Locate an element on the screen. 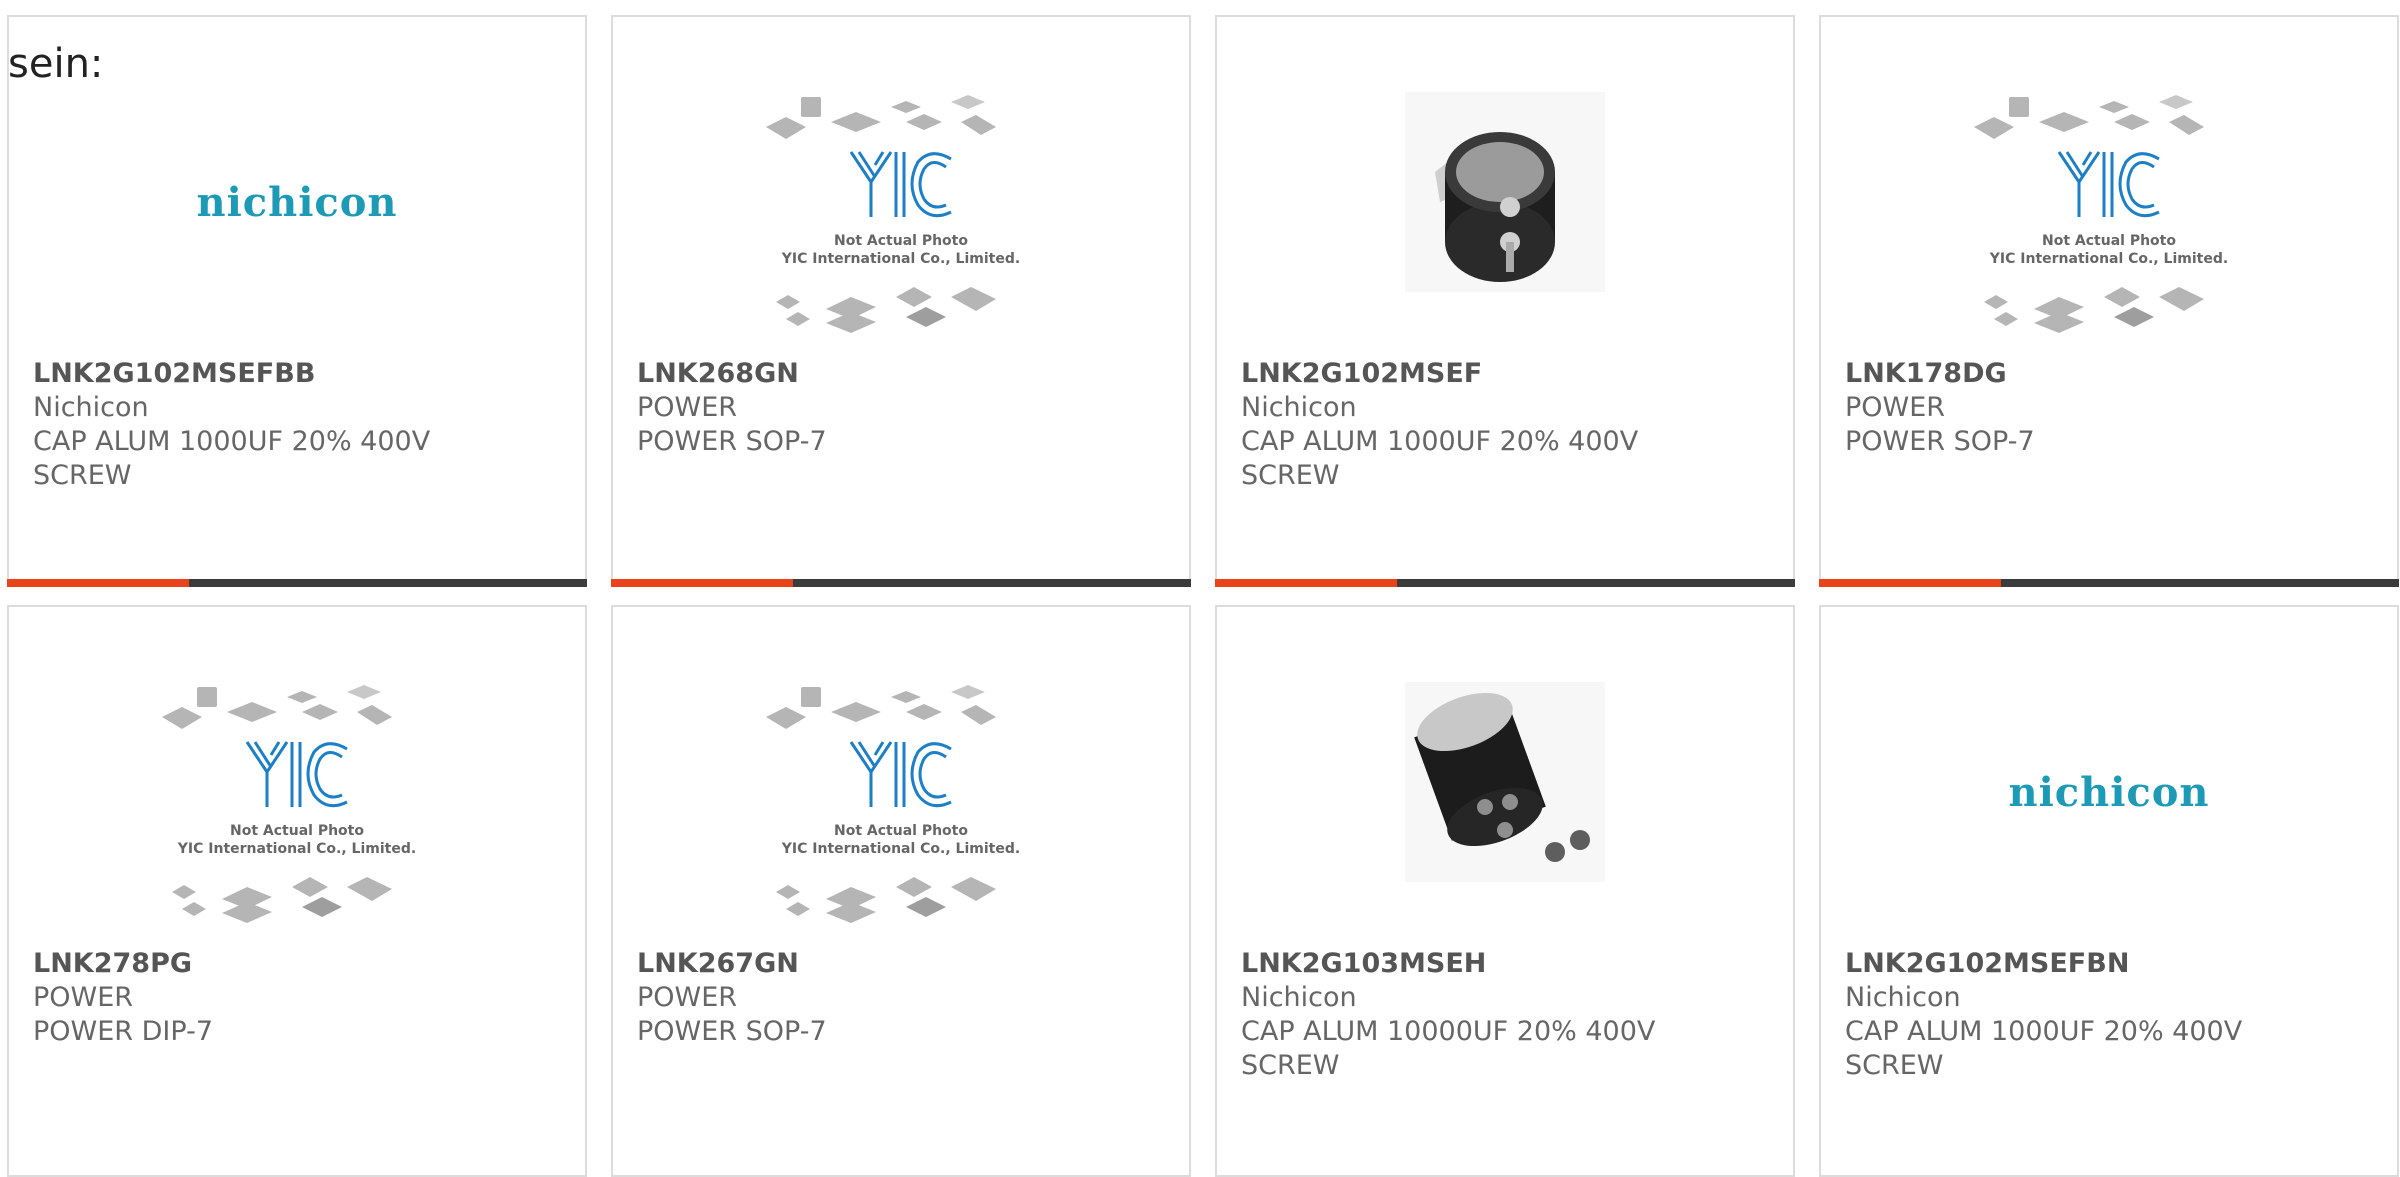 The height and width of the screenshot is (1177, 2400). part-number: LNK2G103MSEH is located at coordinates (1509, 964).